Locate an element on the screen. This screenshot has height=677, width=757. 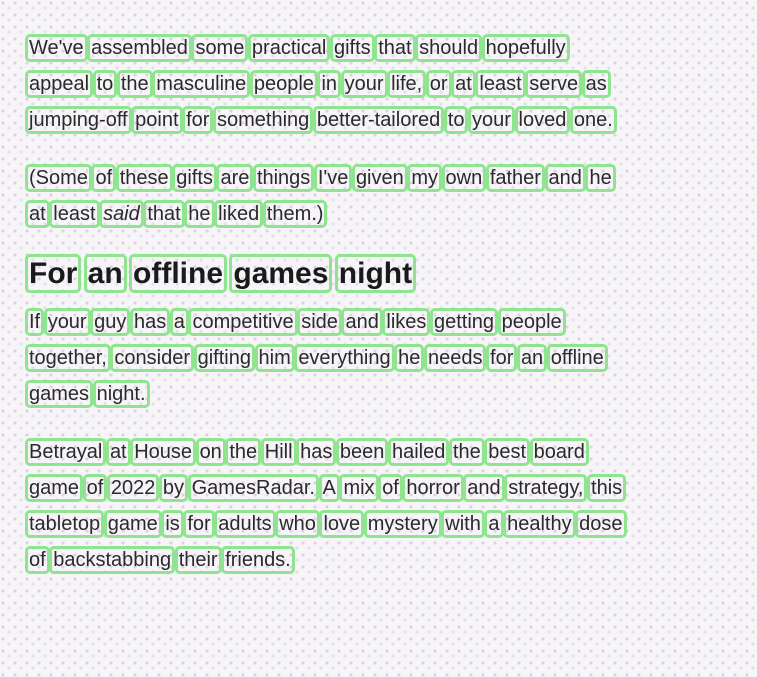
word: in is located at coordinates (329, 84).